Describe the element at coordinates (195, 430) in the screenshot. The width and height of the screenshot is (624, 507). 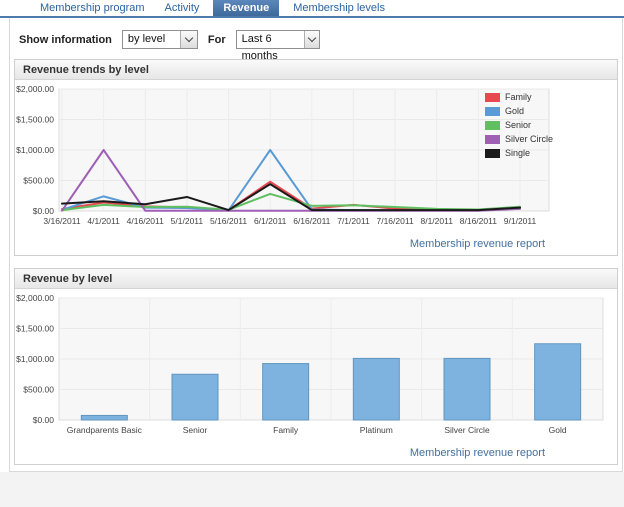
I see `x-tick-label: Senior` at that location.